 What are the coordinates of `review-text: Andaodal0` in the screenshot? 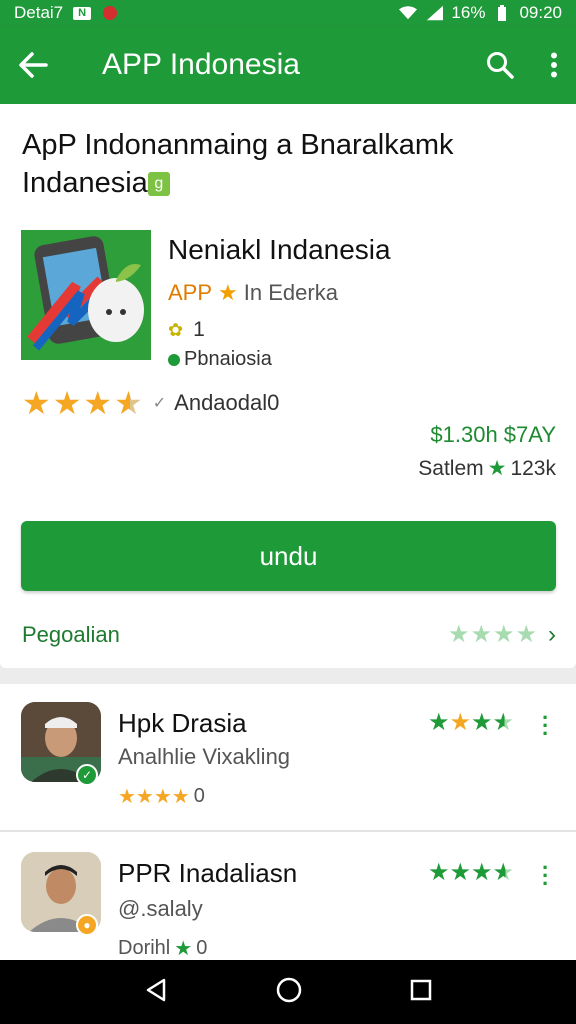 It's located at (227, 402).